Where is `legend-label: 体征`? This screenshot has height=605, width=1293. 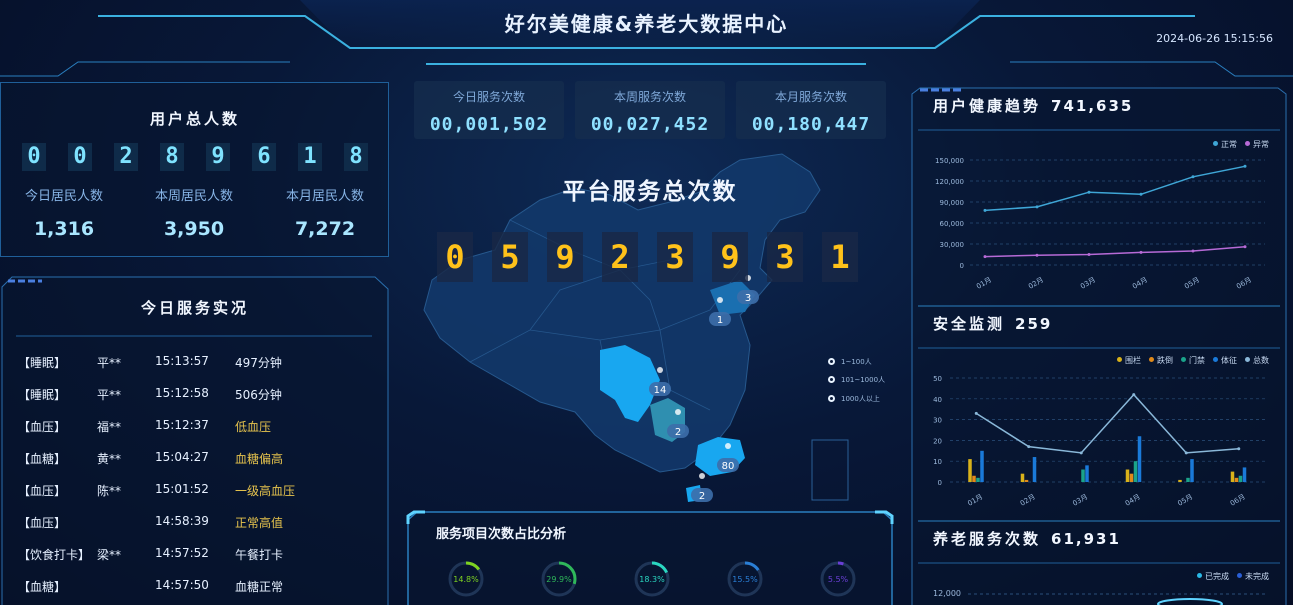 legend-label: 体征 is located at coordinates (1229, 360).